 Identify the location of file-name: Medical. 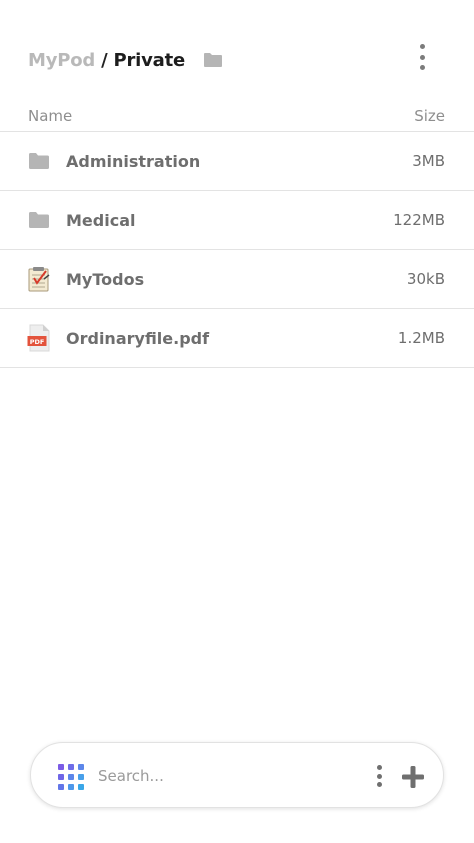
(101, 220).